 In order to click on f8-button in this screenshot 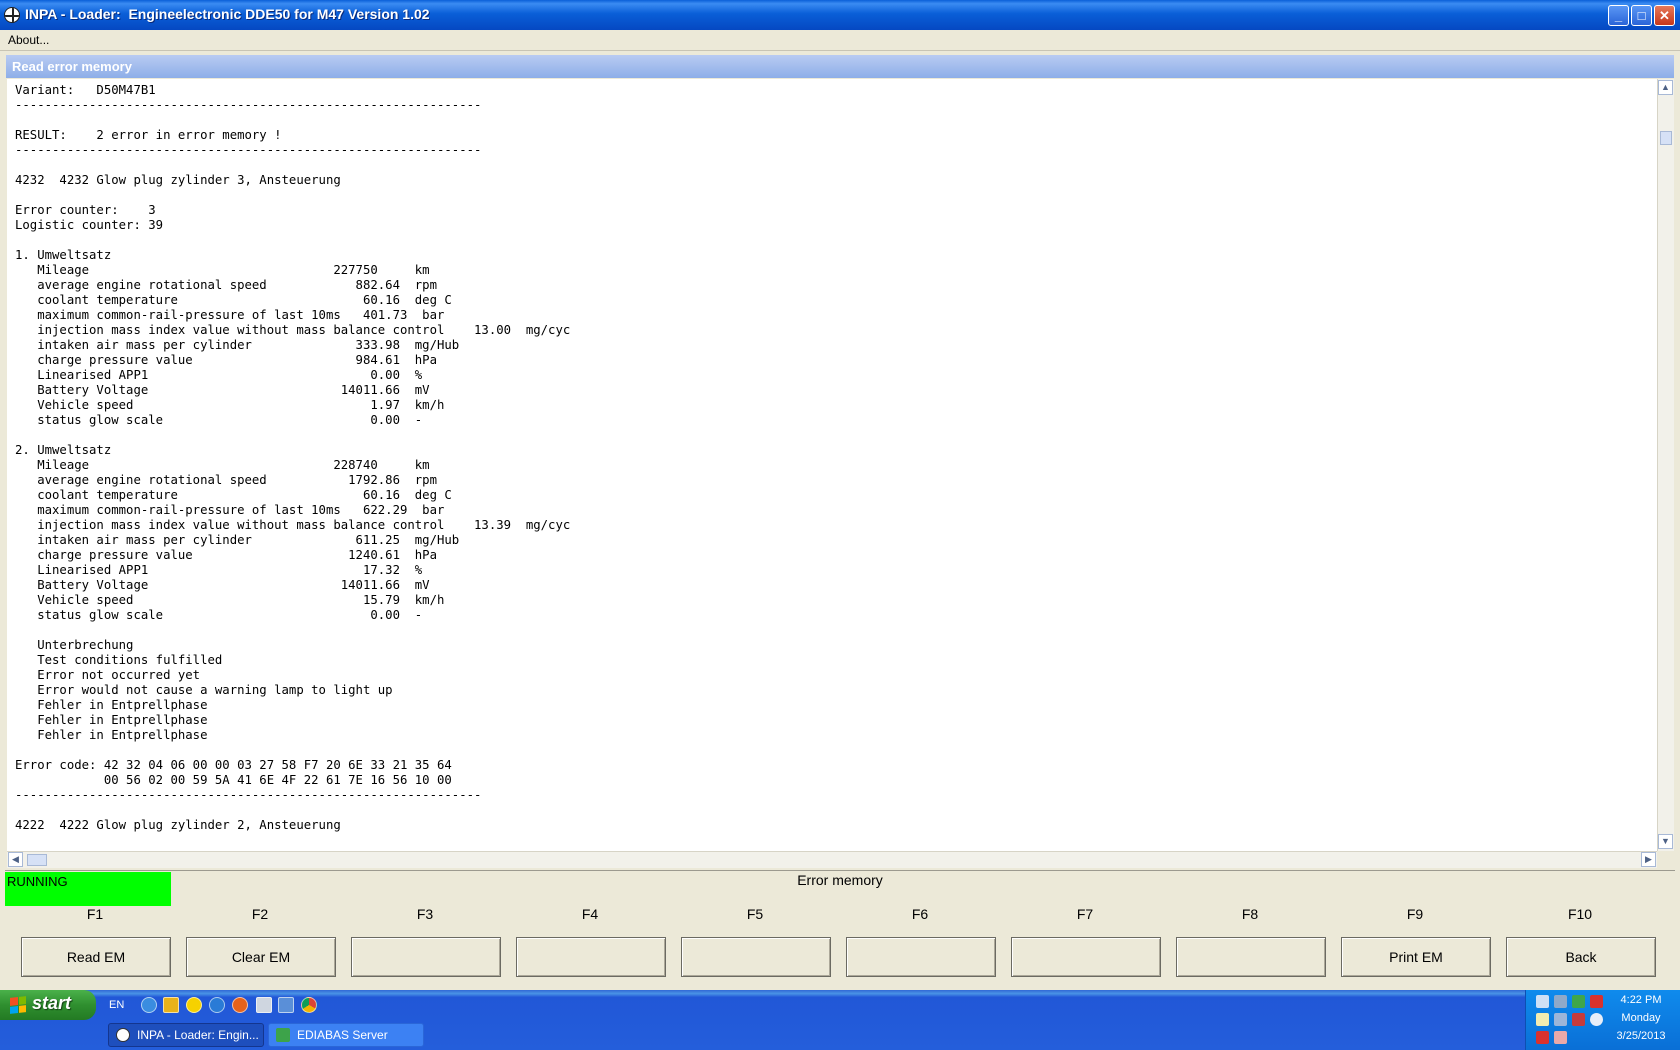, I will do `click(1251, 957)`.